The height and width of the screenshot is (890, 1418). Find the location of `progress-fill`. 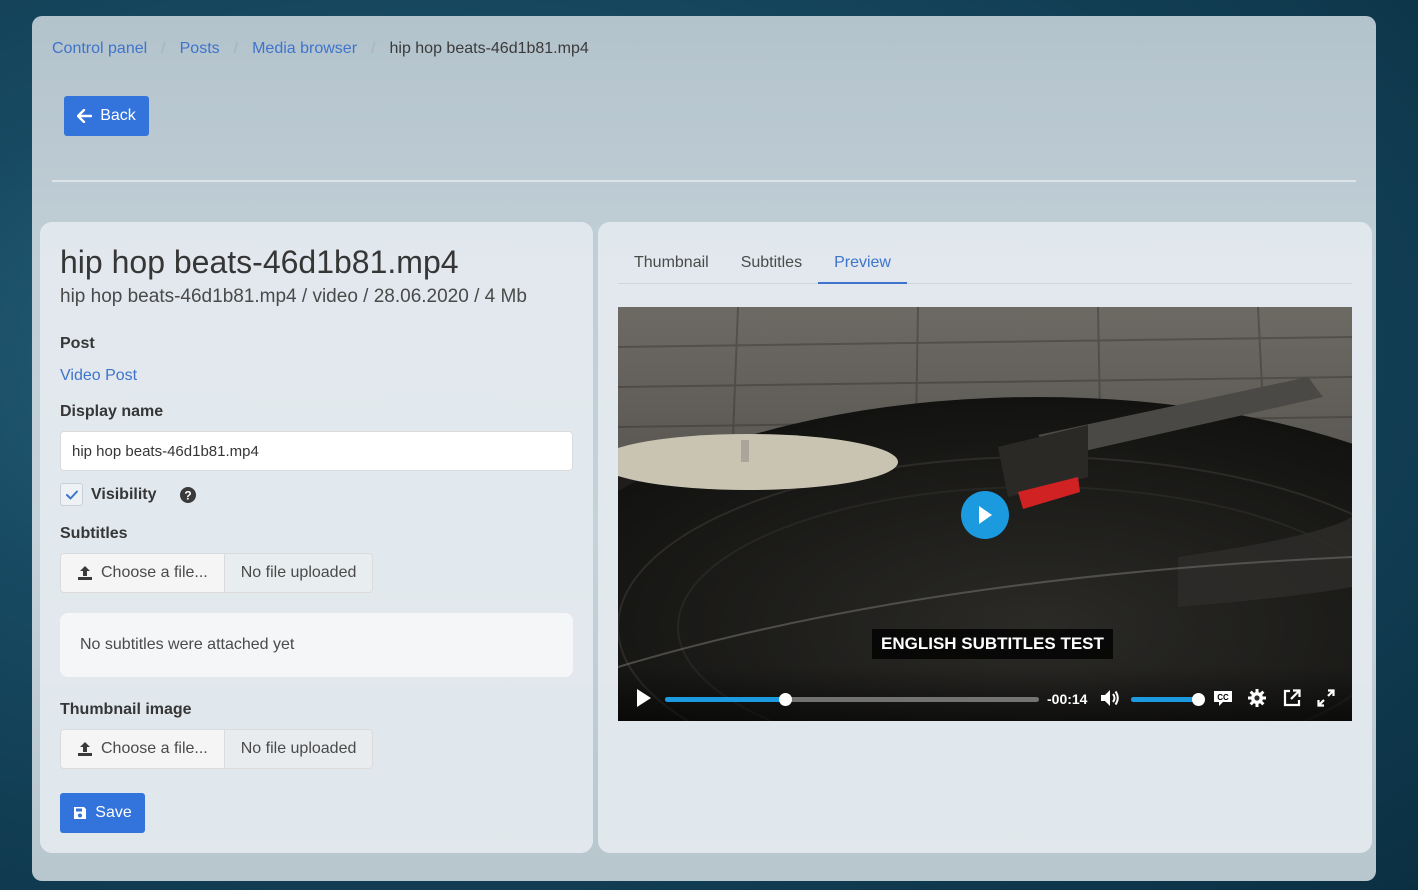

progress-fill is located at coordinates (725, 699).